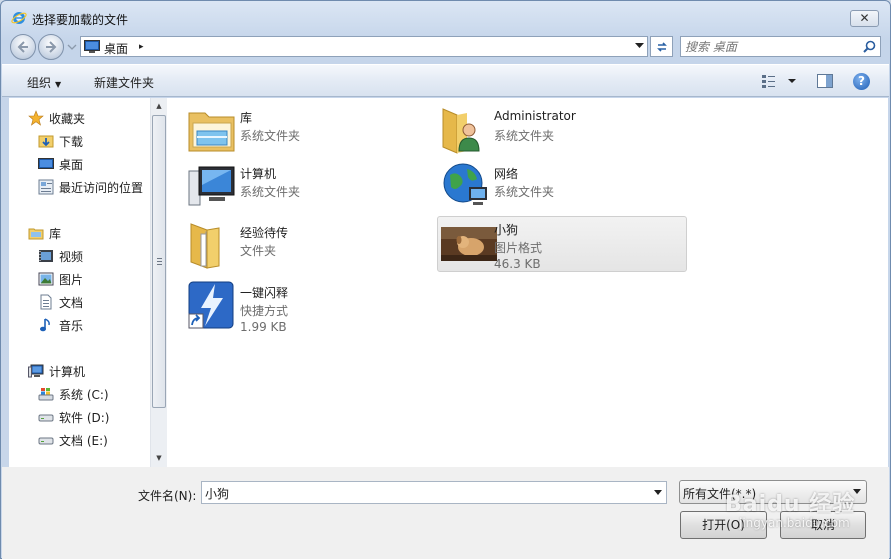 The height and width of the screenshot is (559, 891). I want to click on forward-button, so click(51, 47).